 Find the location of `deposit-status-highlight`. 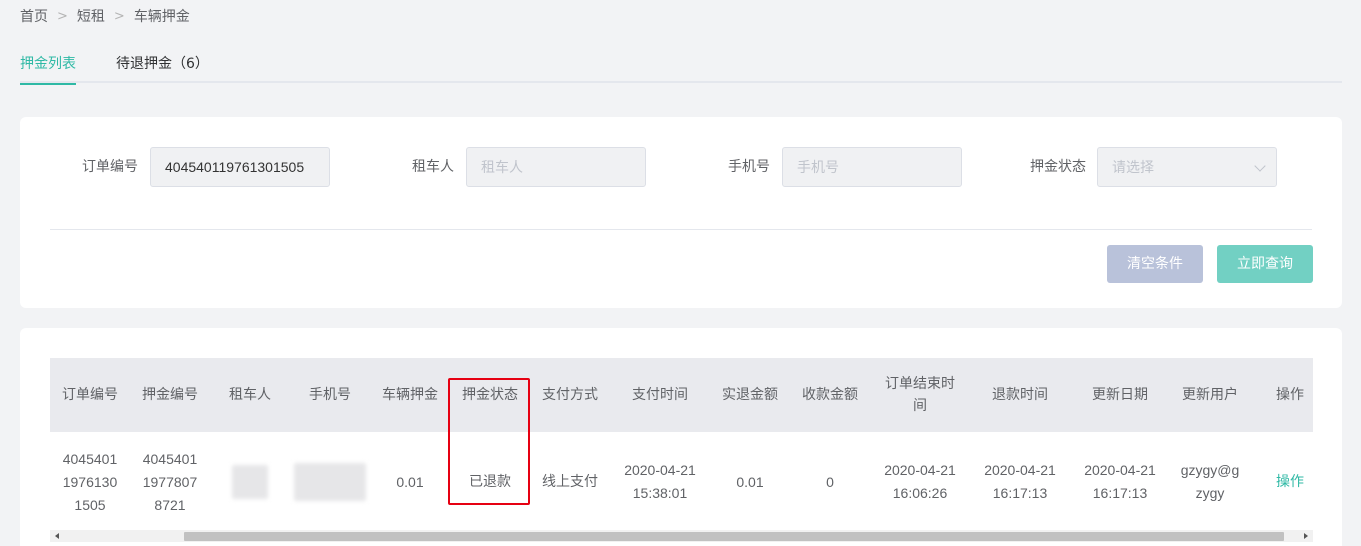

deposit-status-highlight is located at coordinates (489, 441).